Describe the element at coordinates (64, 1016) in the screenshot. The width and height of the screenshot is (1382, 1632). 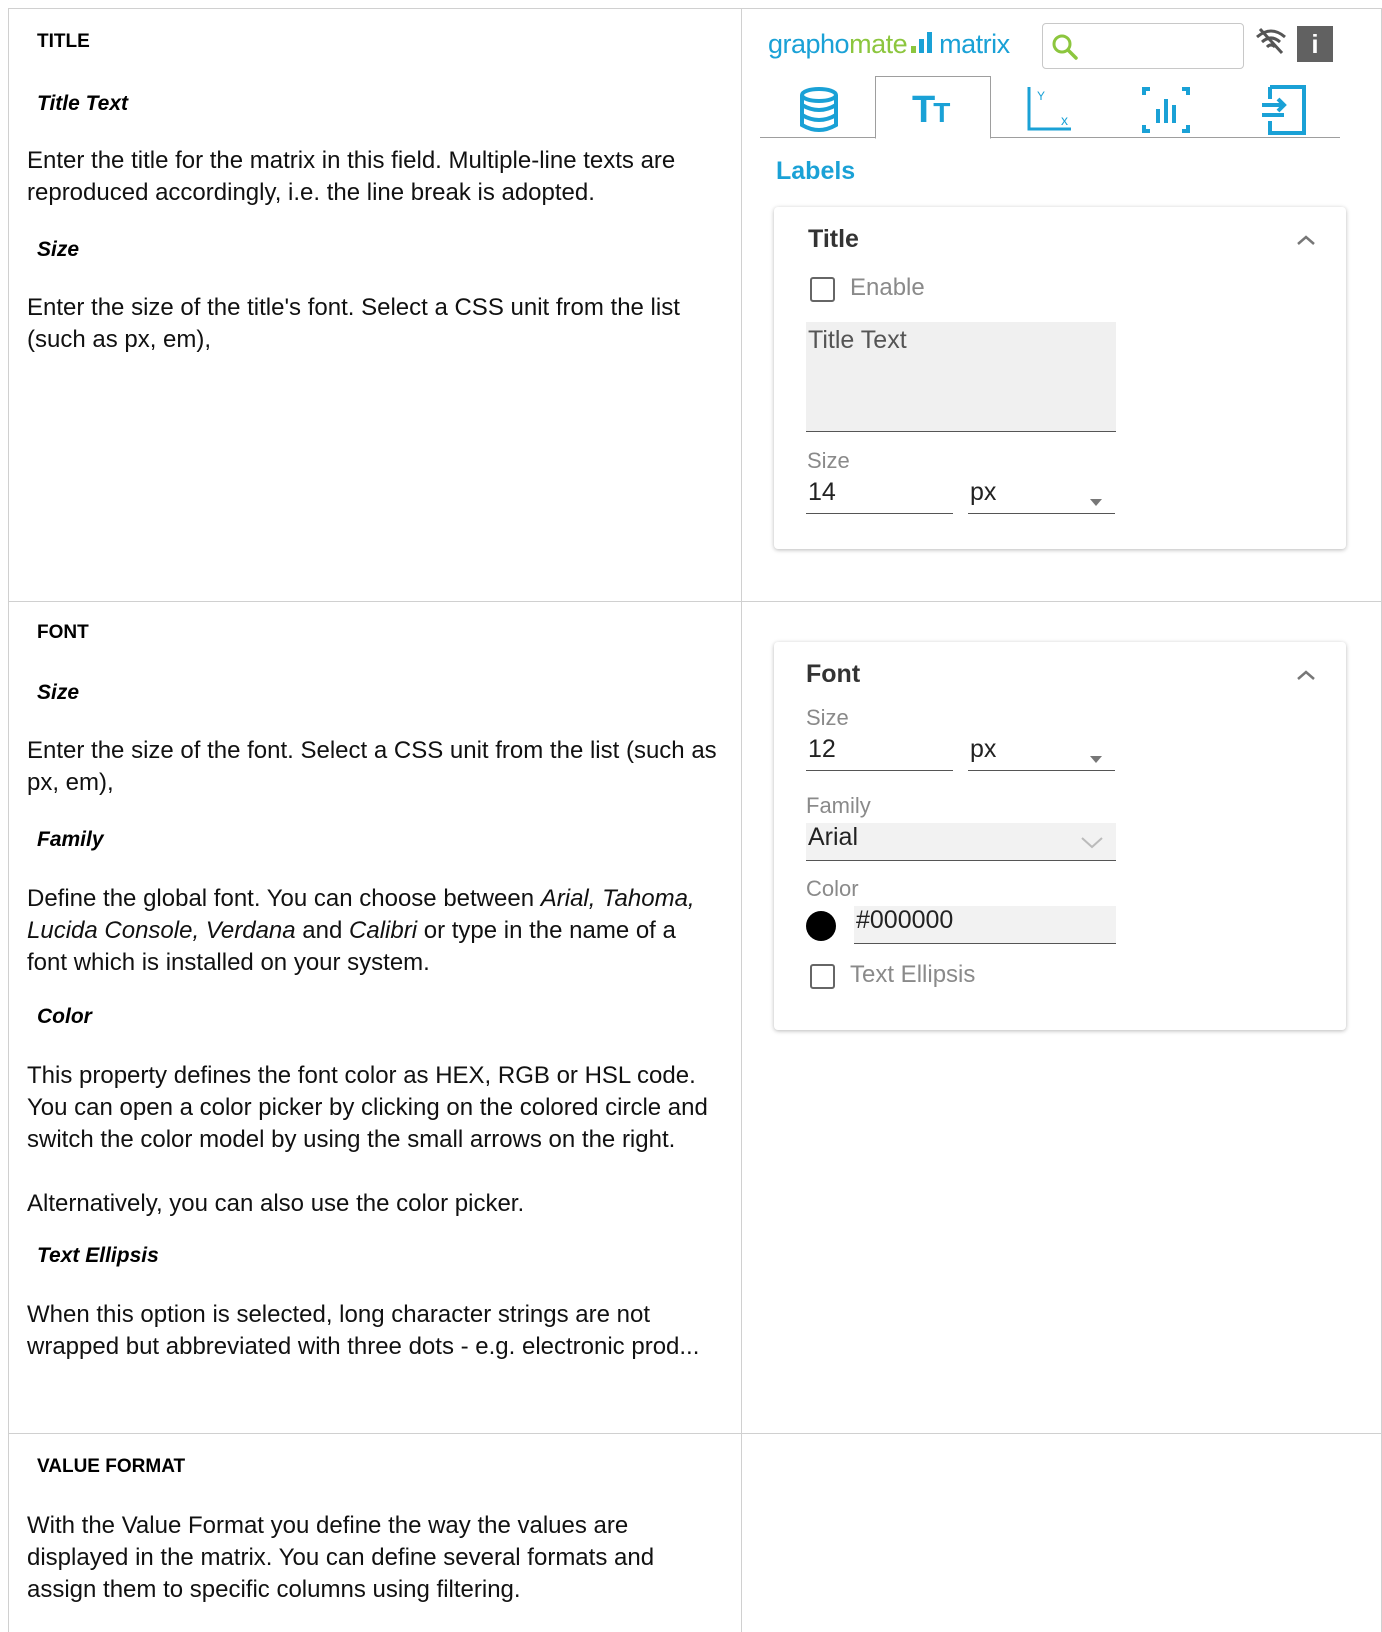
I see `font-color-heading: Color` at that location.